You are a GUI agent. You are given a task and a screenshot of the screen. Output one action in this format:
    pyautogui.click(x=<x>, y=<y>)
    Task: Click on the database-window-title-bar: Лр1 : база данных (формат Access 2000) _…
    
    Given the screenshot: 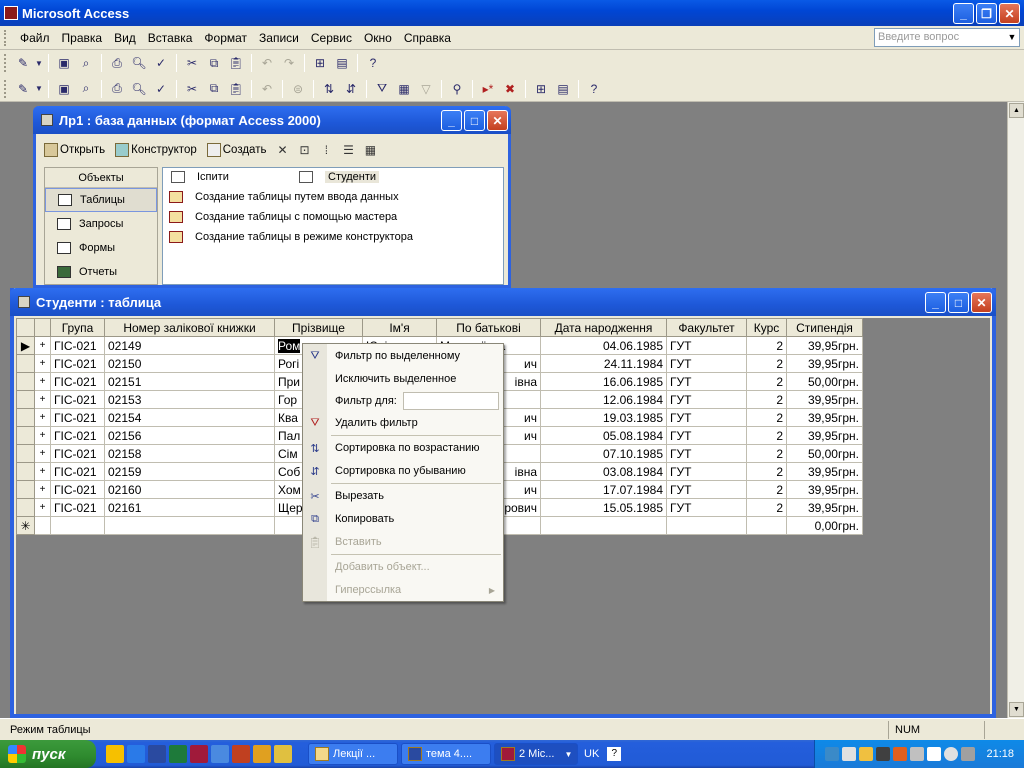 What is the action you would take?
    pyautogui.click(x=272, y=120)
    